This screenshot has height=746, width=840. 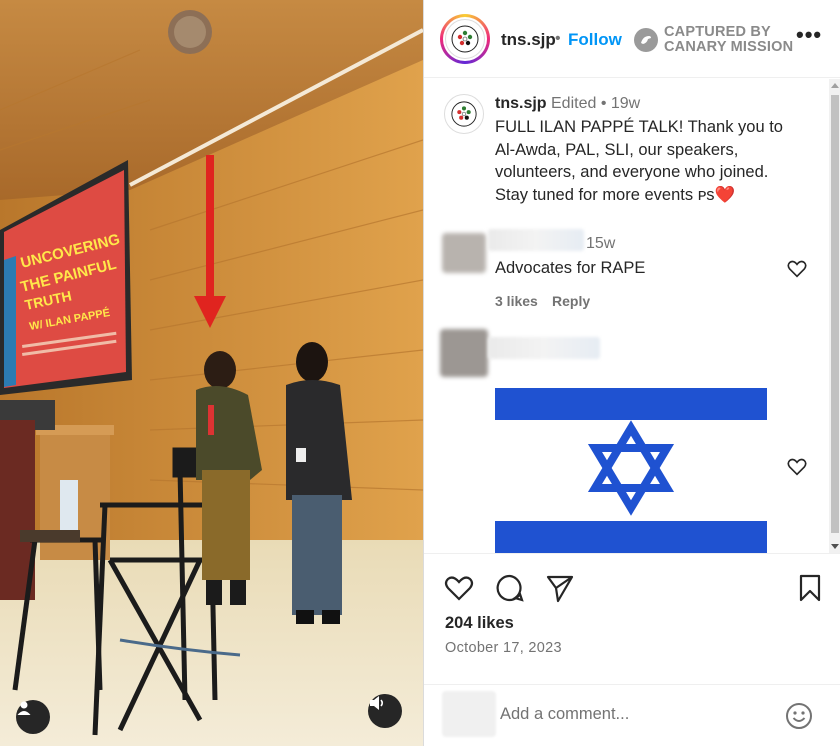 I want to click on comment-reply-button: Reply, so click(x=571, y=301).